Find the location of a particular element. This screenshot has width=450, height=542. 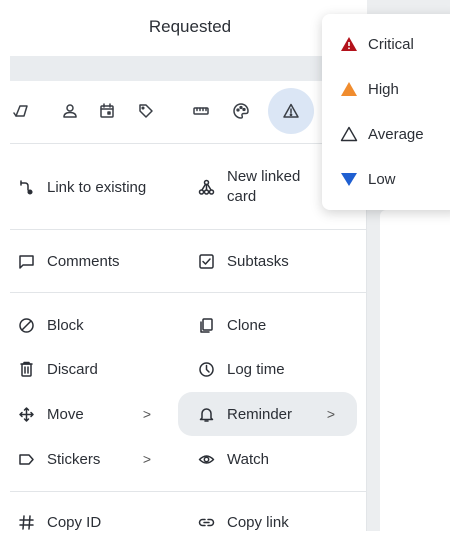

clock-icon is located at coordinates (206, 369).